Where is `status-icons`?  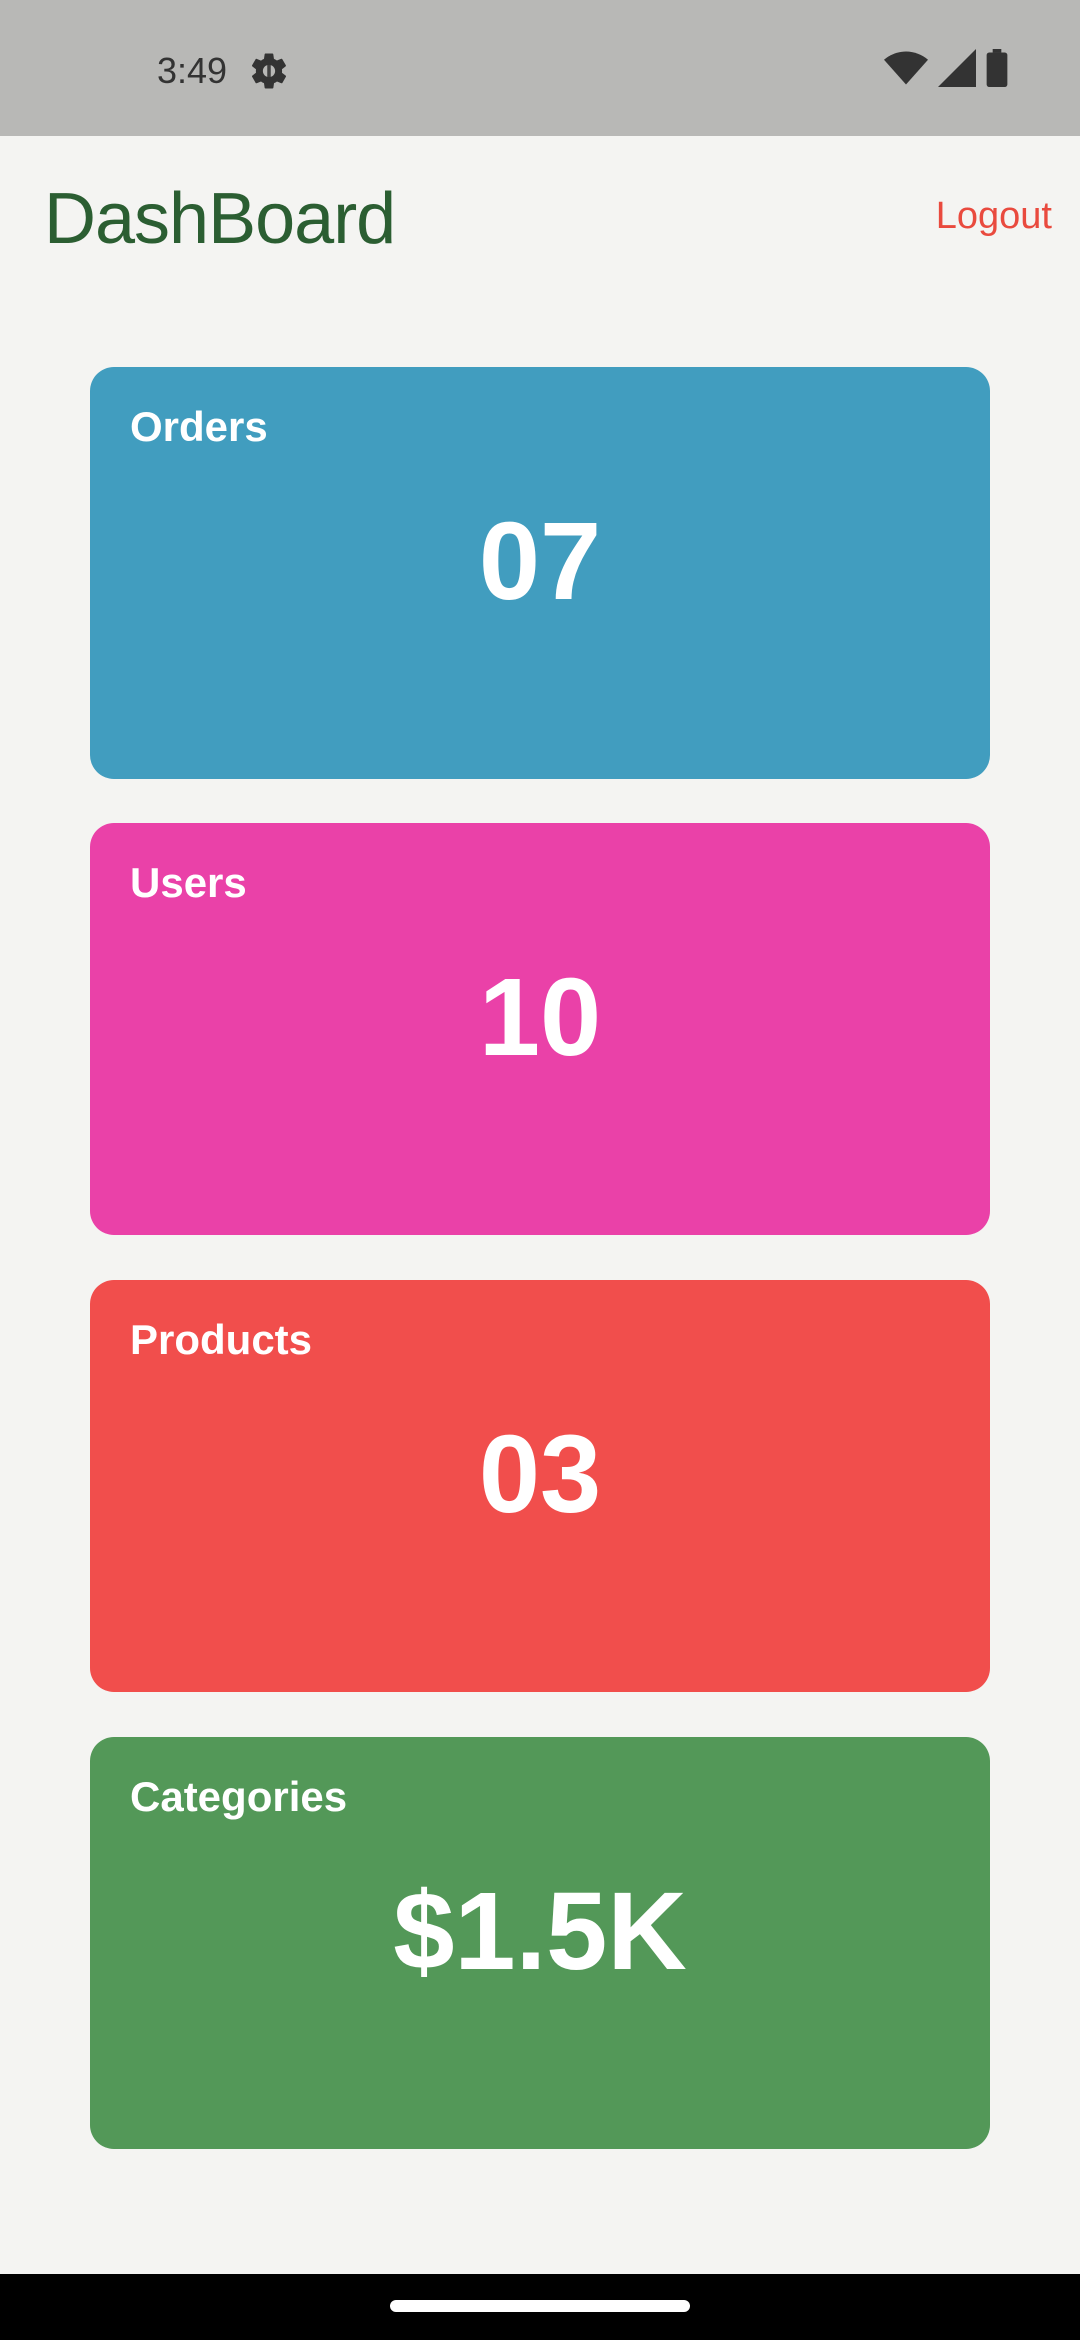 status-icons is located at coordinates (946, 70).